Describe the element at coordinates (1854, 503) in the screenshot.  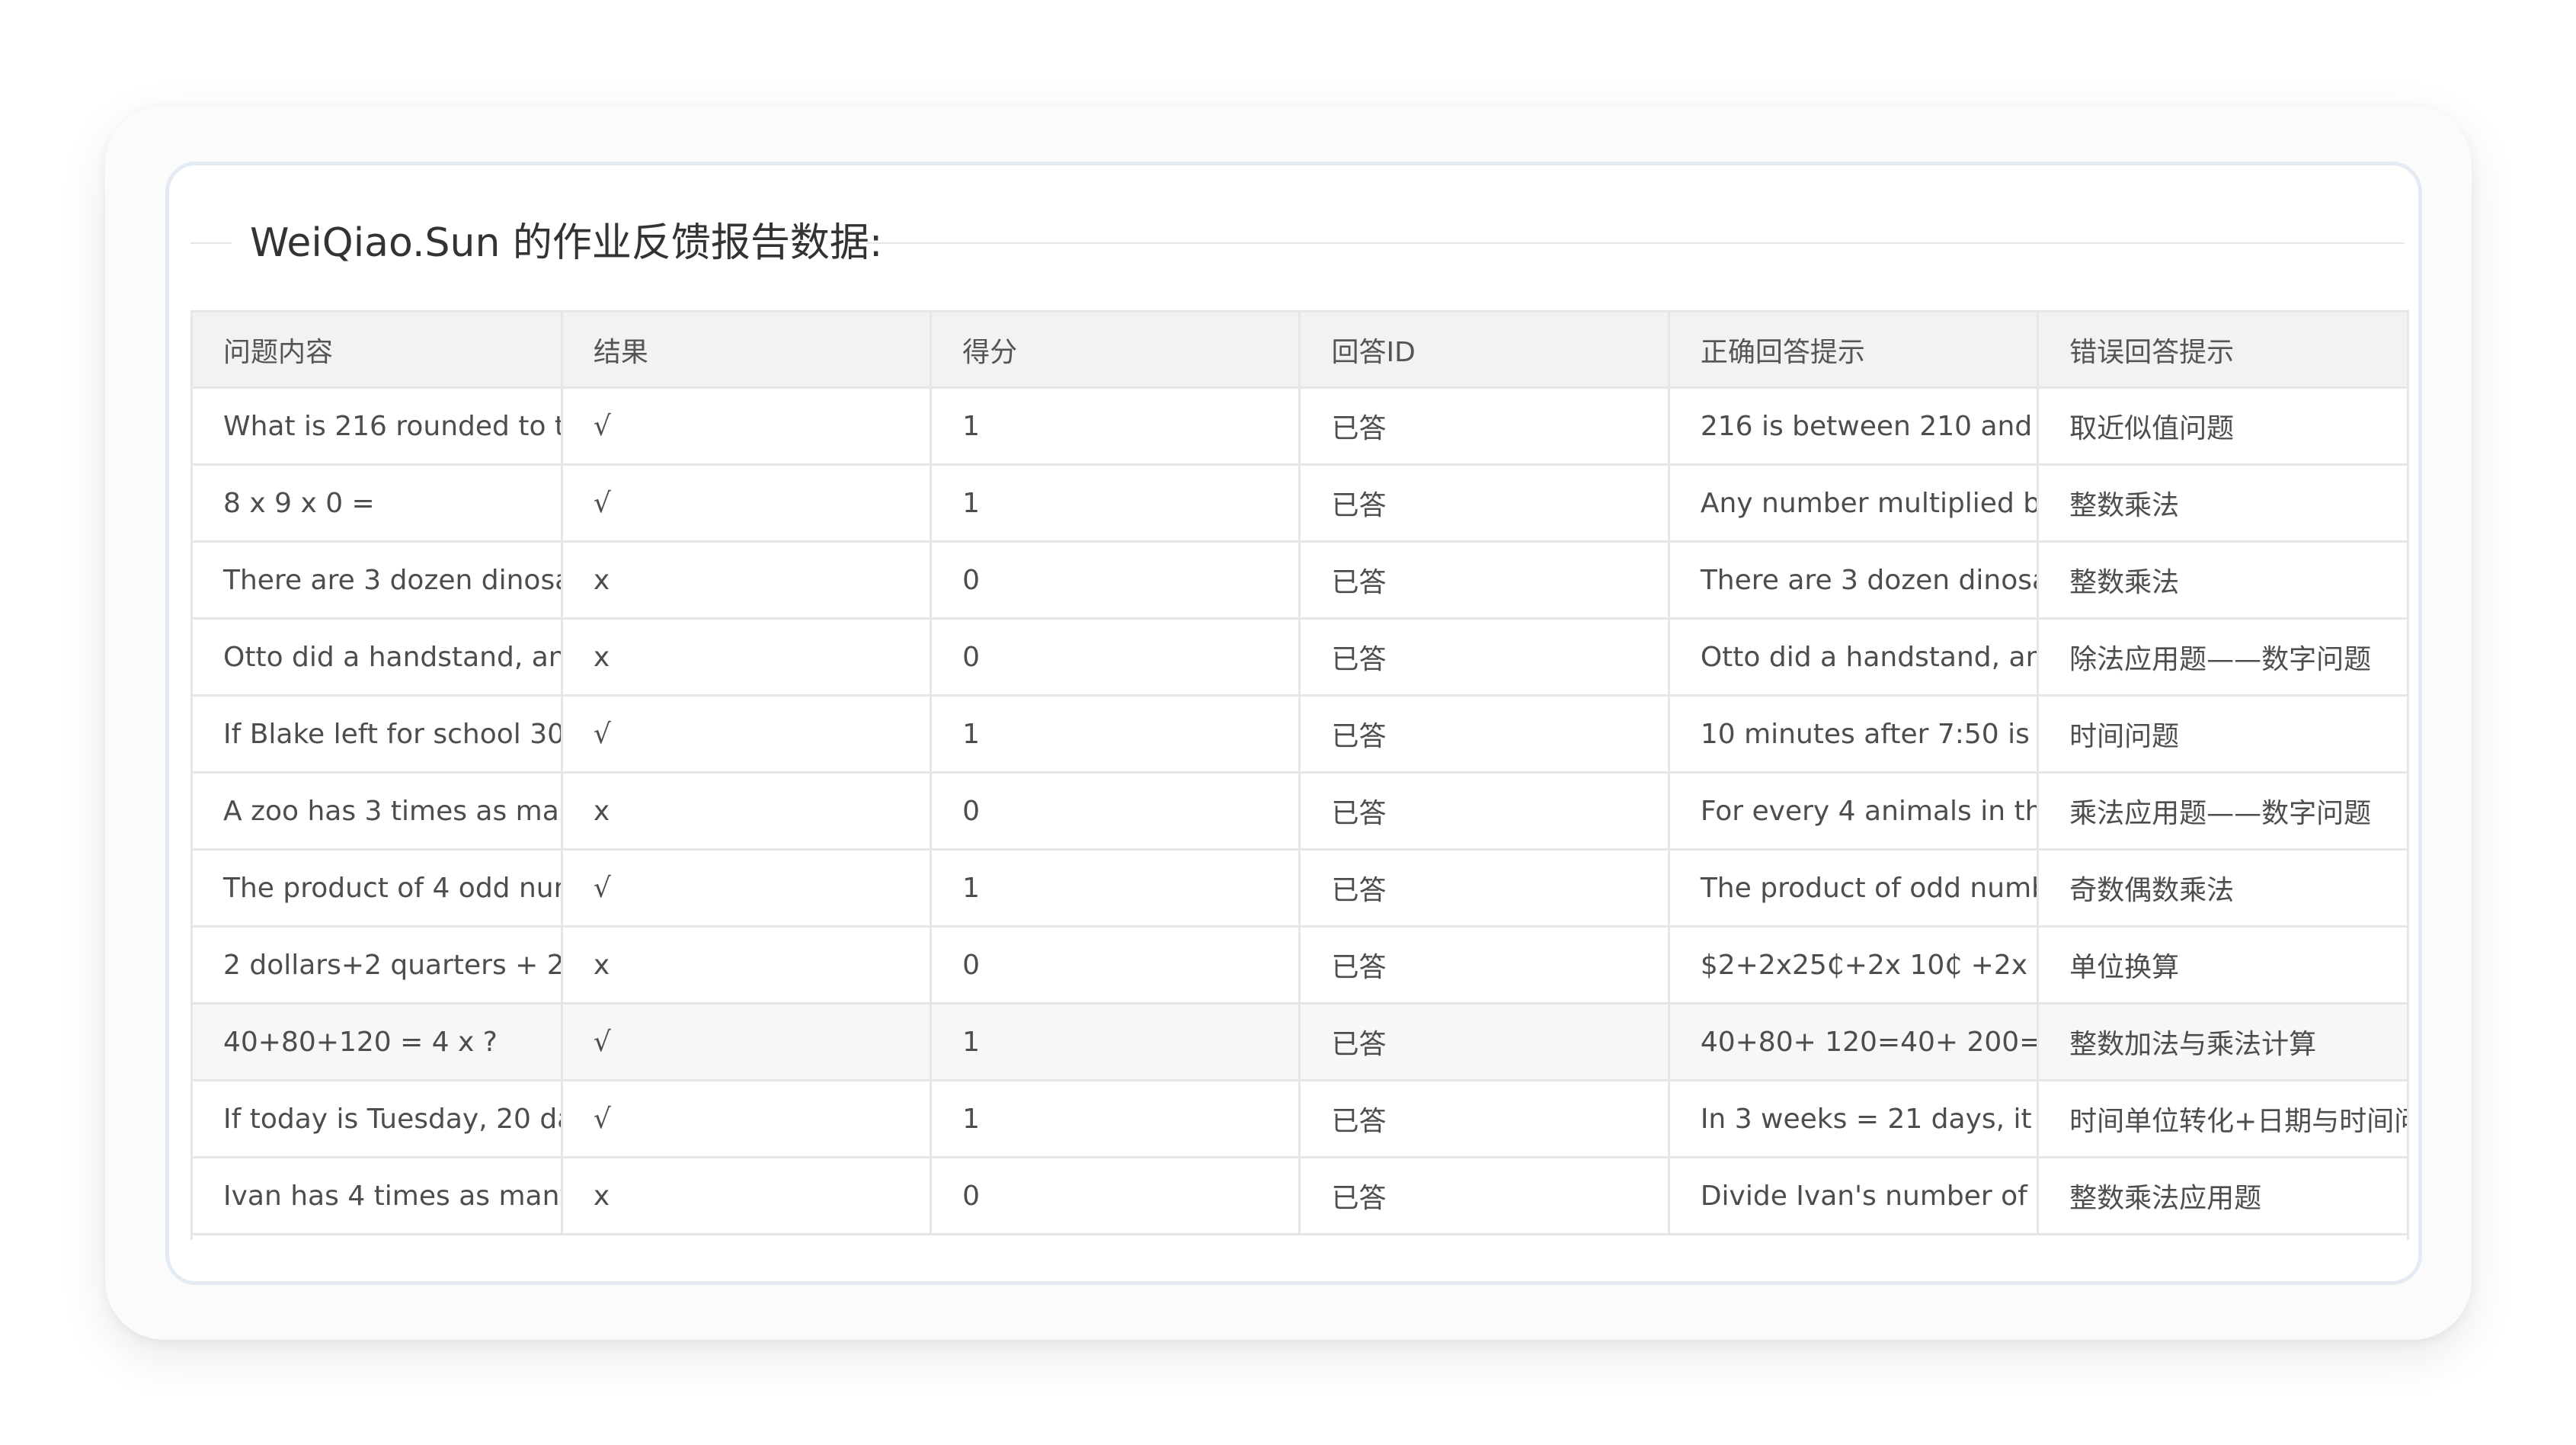
I see `correct-hint-cell: Any number multiplied by 0` at that location.